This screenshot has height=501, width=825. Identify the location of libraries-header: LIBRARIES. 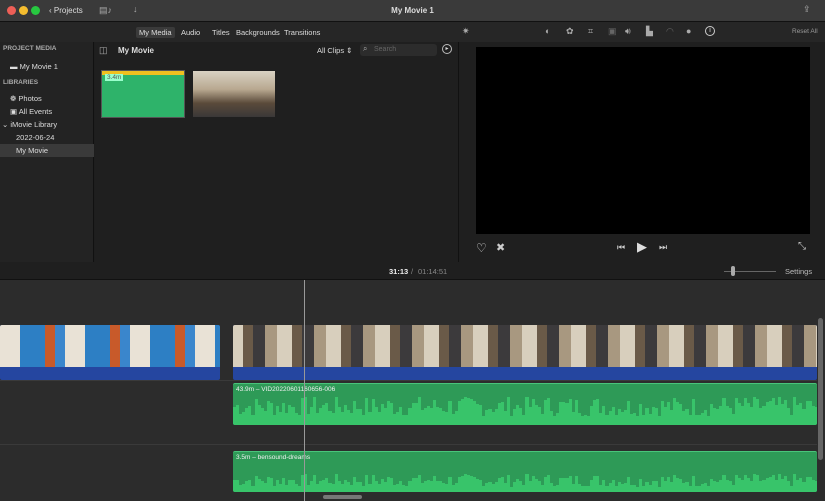
(21, 82).